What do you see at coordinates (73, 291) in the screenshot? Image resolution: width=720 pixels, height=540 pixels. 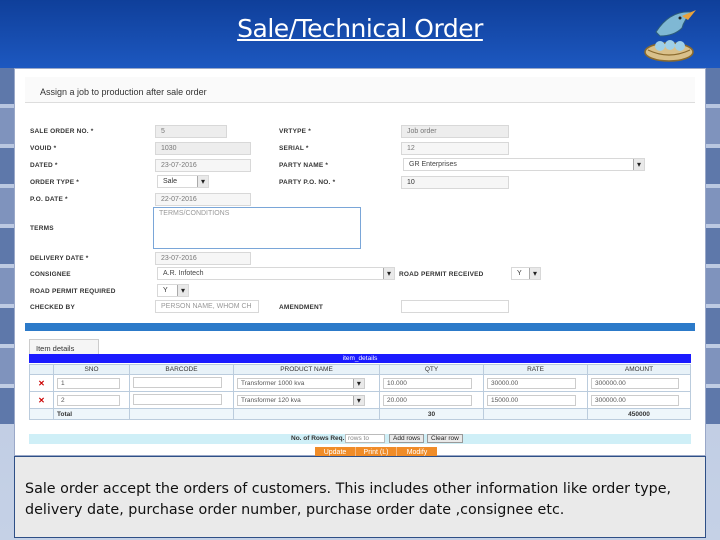 I see `road-permit-required-label: ROAD PERMIT REQUIRED` at bounding box center [73, 291].